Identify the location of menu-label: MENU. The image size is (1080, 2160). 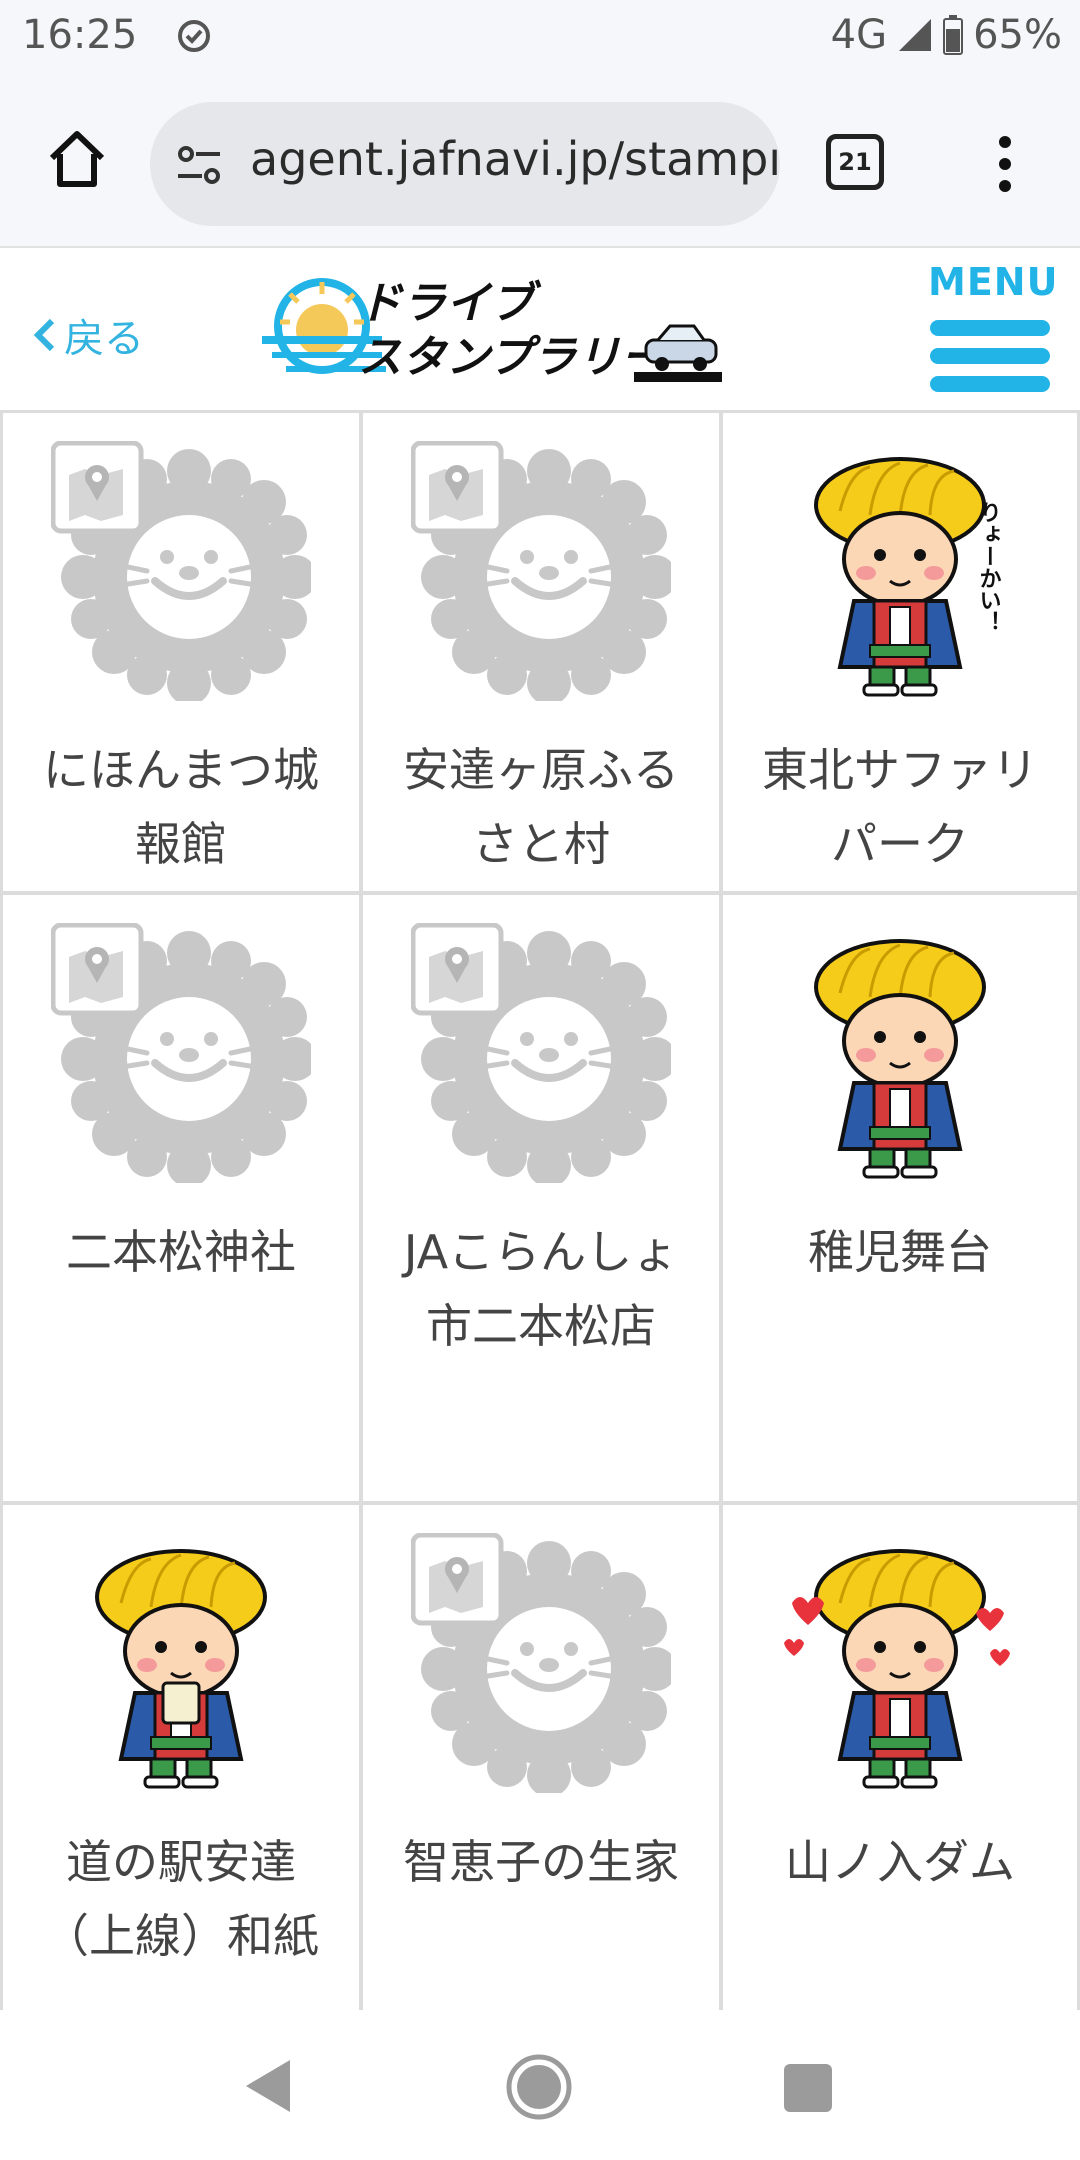
(993, 282).